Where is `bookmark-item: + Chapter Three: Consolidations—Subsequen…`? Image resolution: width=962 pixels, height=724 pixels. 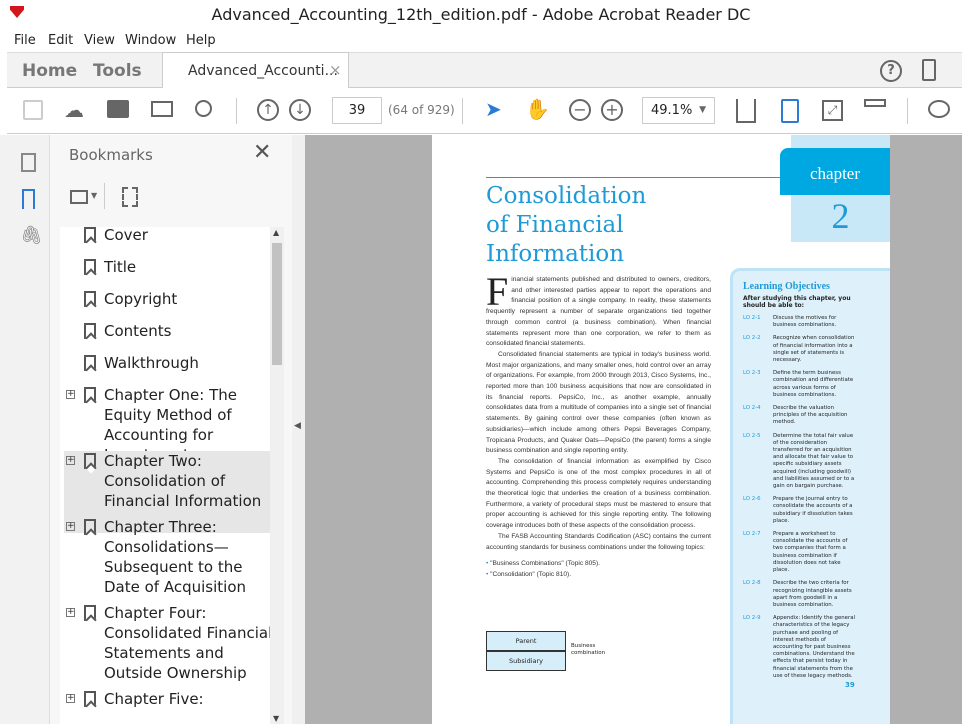
bookmark-item: + Chapter Three: Consolidations—Subsequen… is located at coordinates (168, 558).